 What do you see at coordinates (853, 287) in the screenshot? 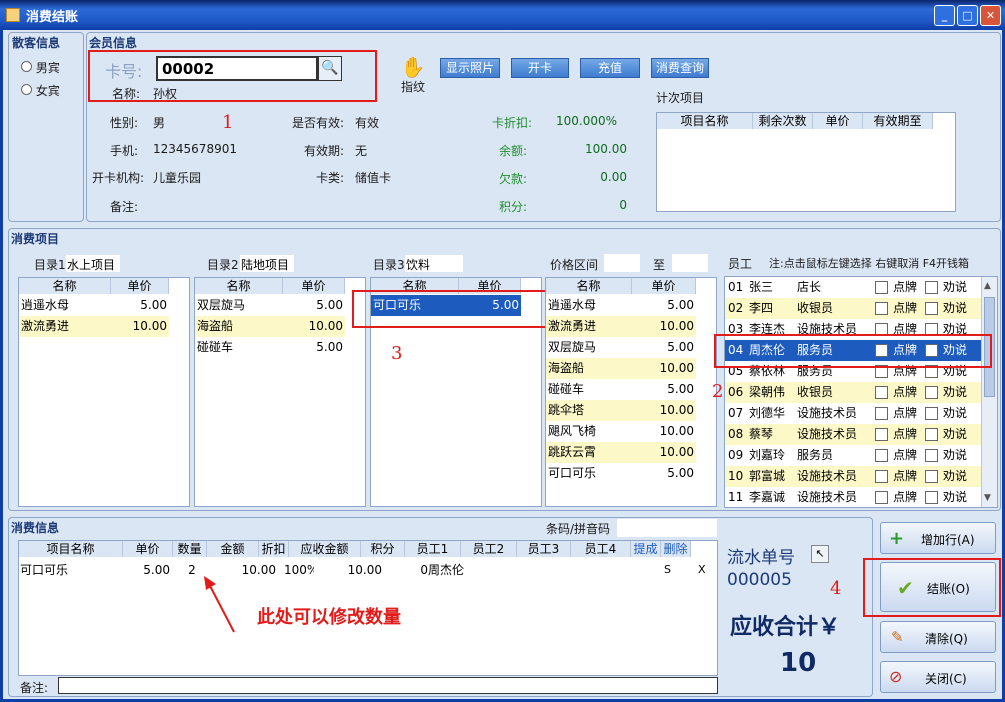
I see `staff-row-01: 01 张三 店长 点牌 劝说` at bounding box center [853, 287].